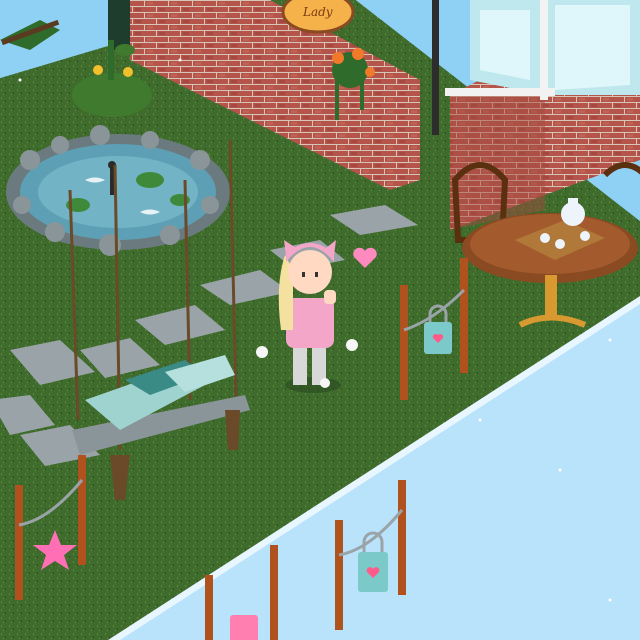 The width and height of the screenshot is (640, 640). Describe the element at coordinates (573, 214) in the screenshot. I see `teapot-icon` at that location.